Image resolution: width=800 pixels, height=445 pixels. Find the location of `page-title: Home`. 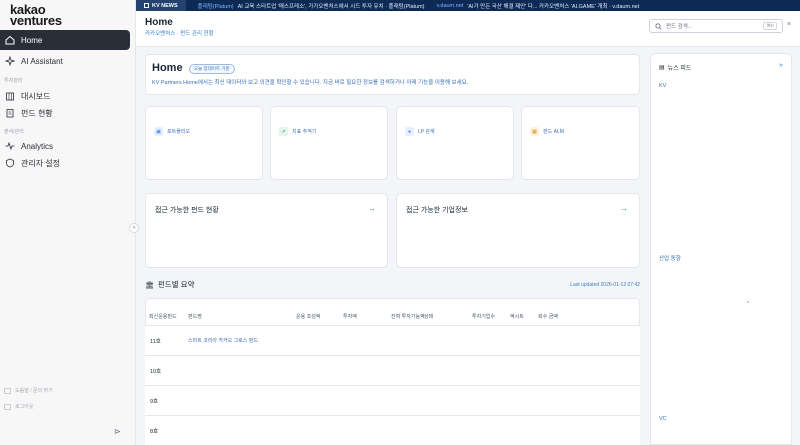

page-title: Home is located at coordinates (159, 22).